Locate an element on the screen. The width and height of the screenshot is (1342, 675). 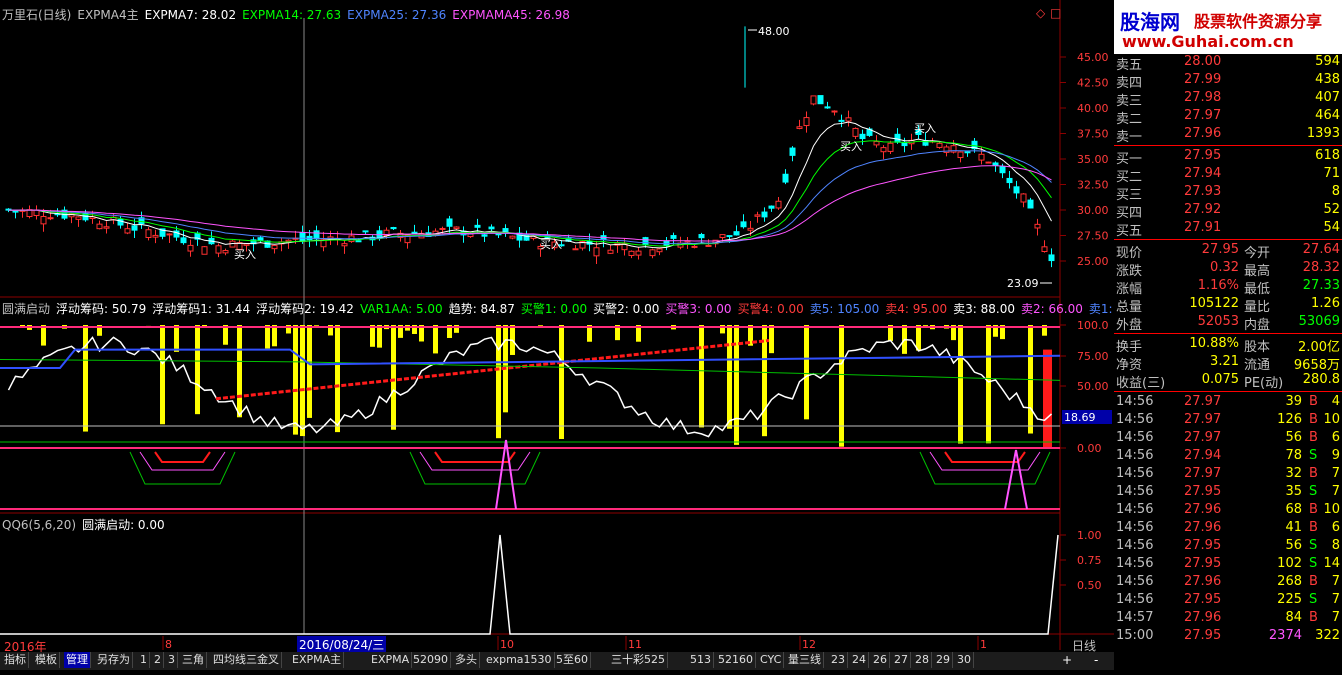
tick-count: 6 is located at coordinates (1335, 437).